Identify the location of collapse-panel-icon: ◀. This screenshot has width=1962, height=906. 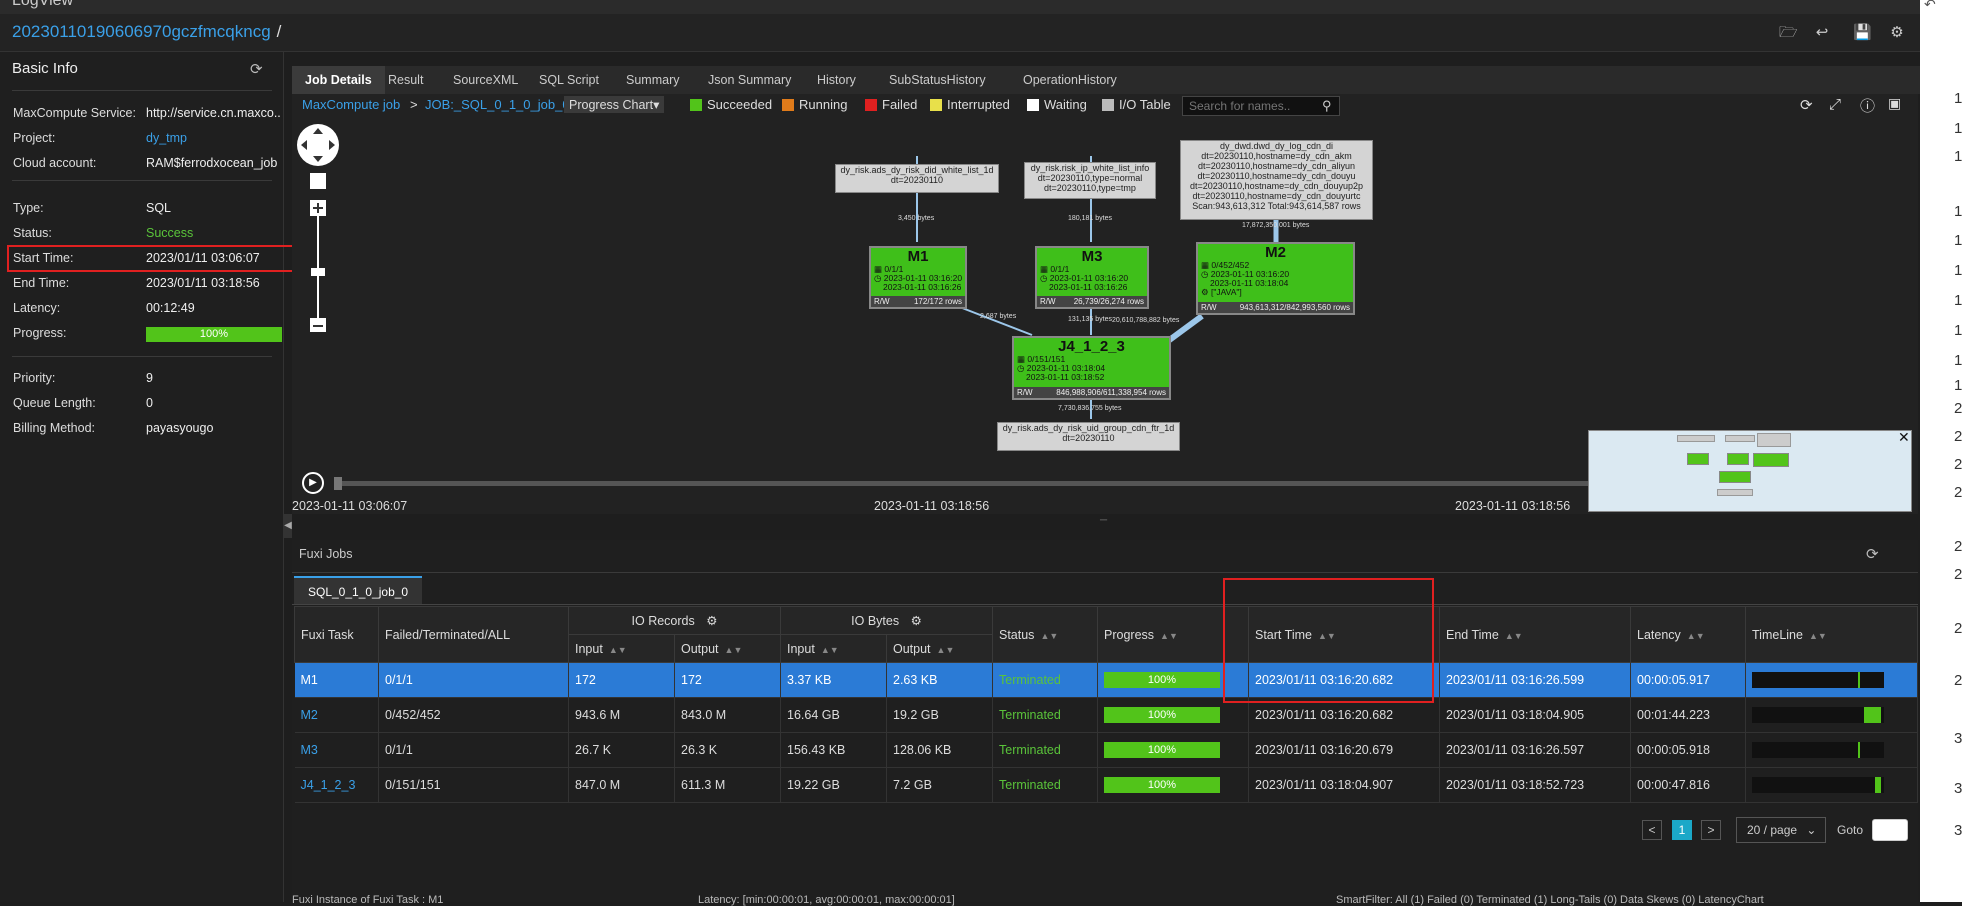
(288, 526).